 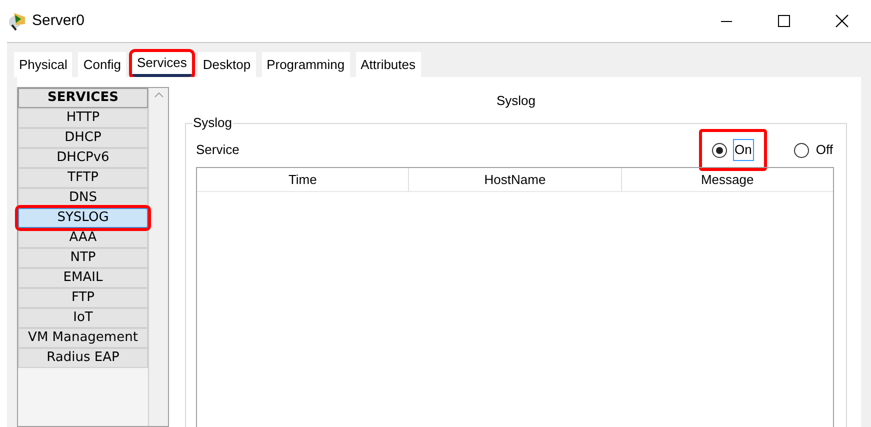 What do you see at coordinates (83, 218) in the screenshot?
I see `service-item: SYSLOG` at bounding box center [83, 218].